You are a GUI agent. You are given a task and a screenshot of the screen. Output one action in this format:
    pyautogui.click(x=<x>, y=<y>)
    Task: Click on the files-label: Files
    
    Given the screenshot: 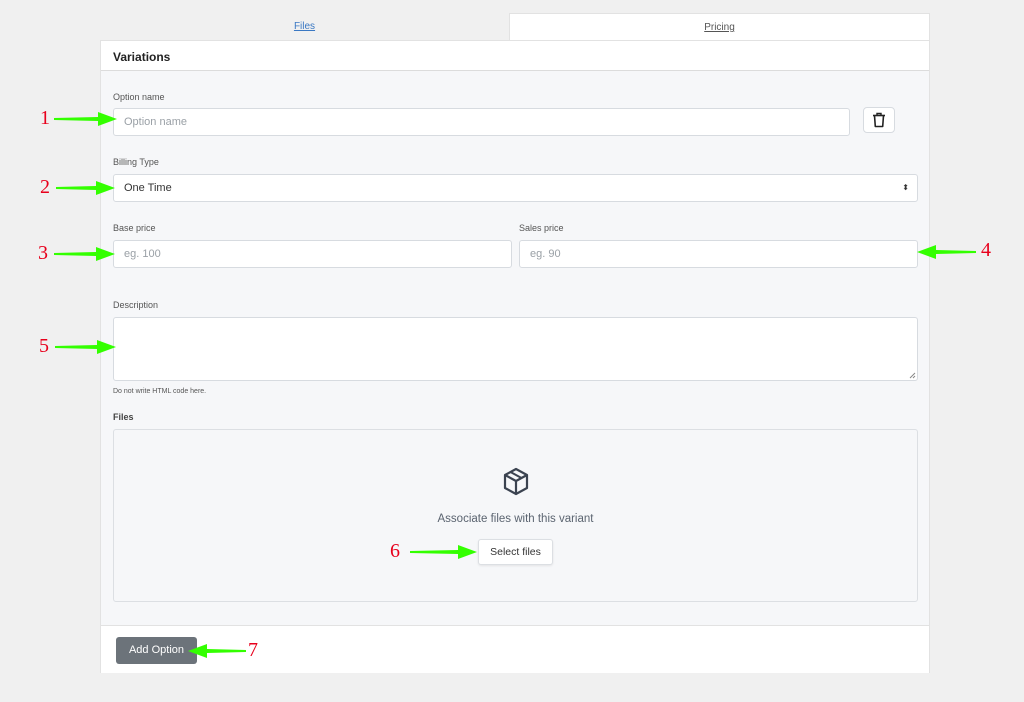 What is the action you would take?
    pyautogui.click(x=123, y=417)
    